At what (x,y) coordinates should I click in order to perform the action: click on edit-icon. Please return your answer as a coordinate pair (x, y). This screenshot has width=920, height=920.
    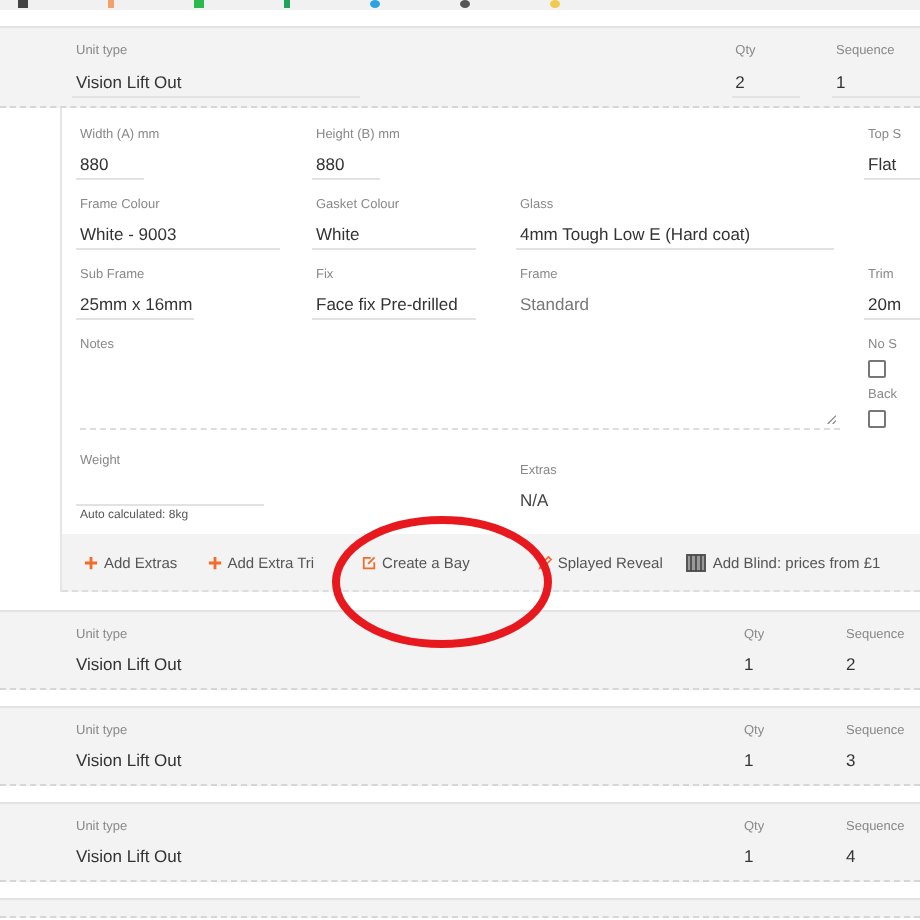
    Looking at the image, I should click on (369, 562).